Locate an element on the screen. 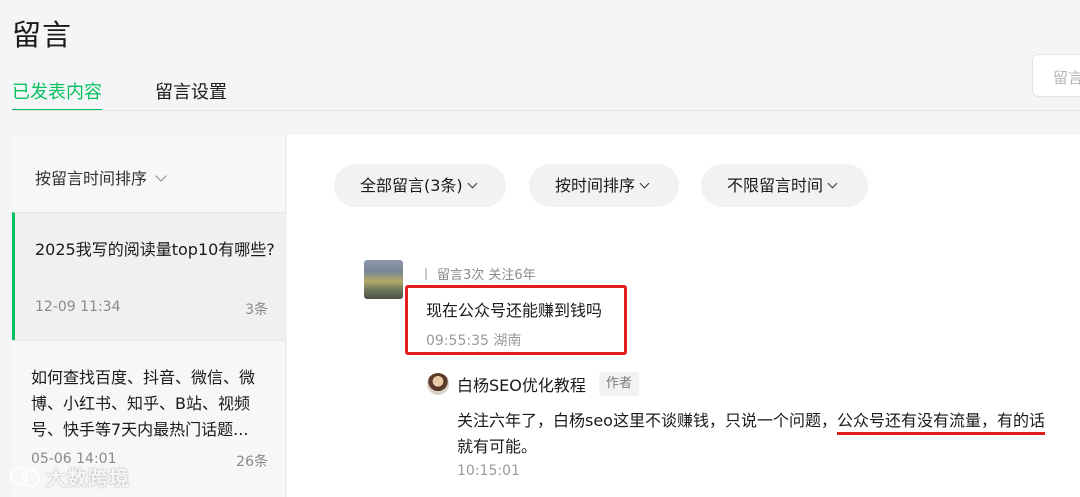 The height and width of the screenshot is (497, 1080). comment-meta-text: 留言3次 关注6年 is located at coordinates (486, 275).